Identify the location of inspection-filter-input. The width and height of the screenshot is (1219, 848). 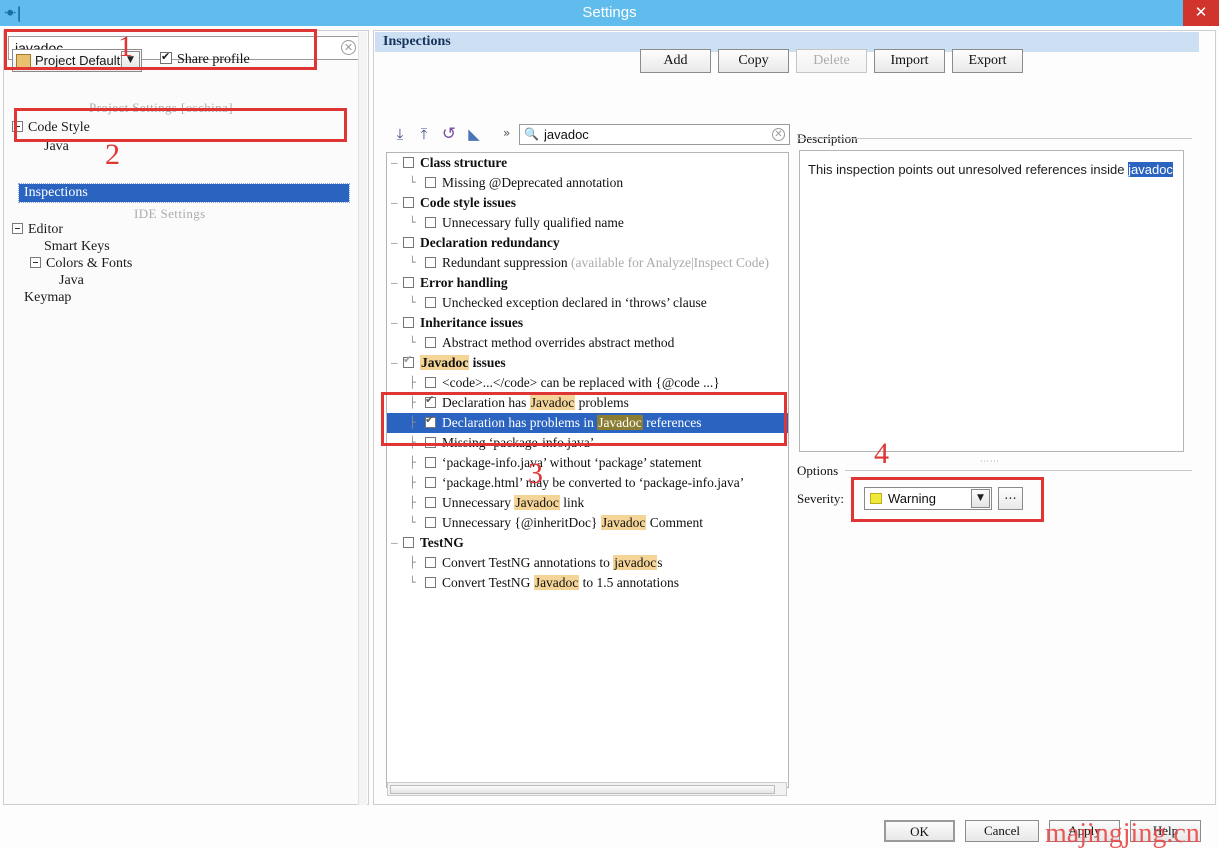
(654, 134).